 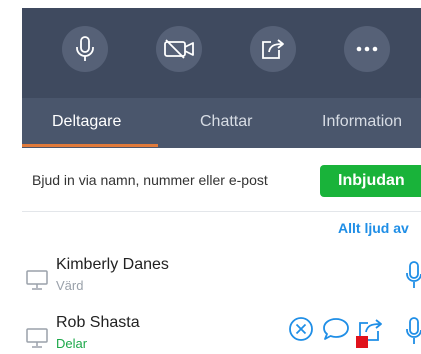 I want to click on invite-input, so click(x=176, y=180).